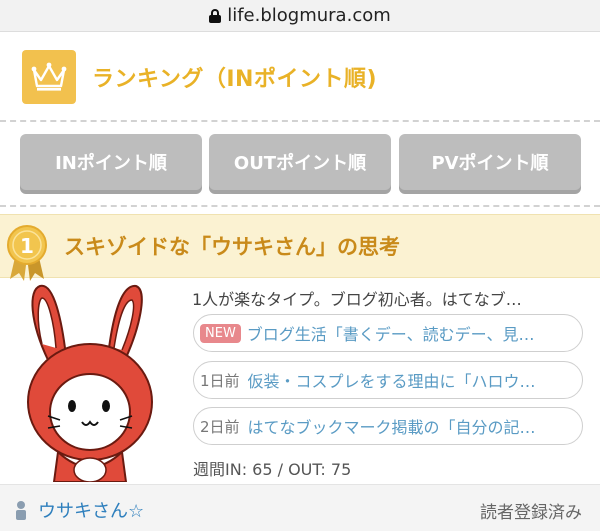  I want to click on weekly-stats: 週間IN: 65 / OUT: 75, so click(272, 469).